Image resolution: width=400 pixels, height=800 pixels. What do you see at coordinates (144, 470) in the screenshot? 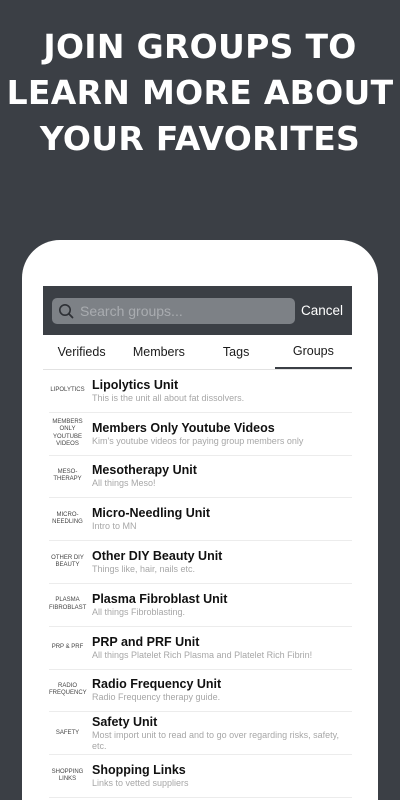
I see `group-title: Mesotherapy Unit` at bounding box center [144, 470].